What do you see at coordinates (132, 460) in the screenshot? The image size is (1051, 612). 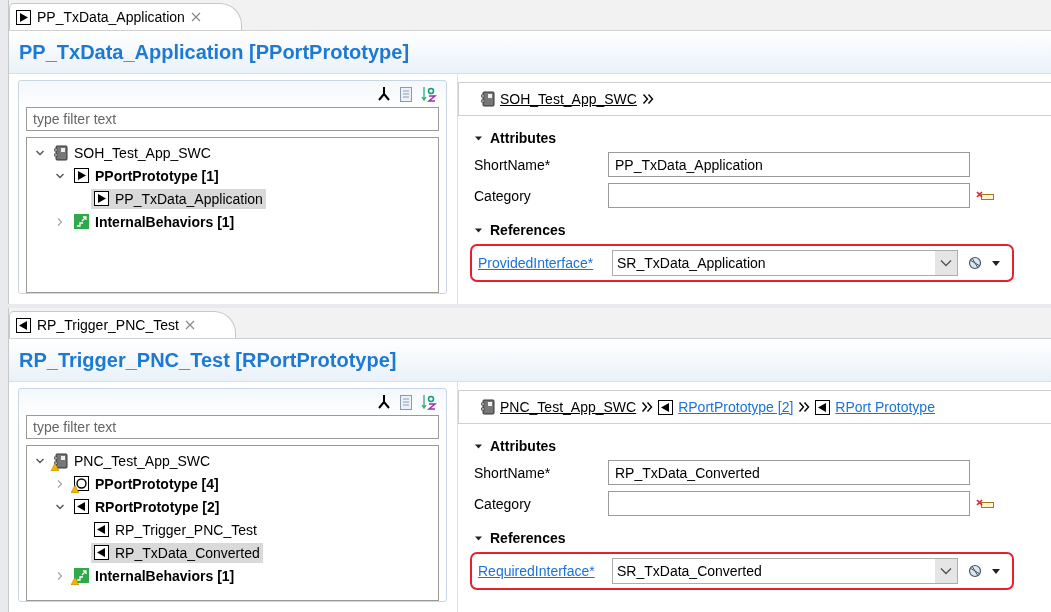 I see `tree-item: PNC_Test_App_SWC` at bounding box center [132, 460].